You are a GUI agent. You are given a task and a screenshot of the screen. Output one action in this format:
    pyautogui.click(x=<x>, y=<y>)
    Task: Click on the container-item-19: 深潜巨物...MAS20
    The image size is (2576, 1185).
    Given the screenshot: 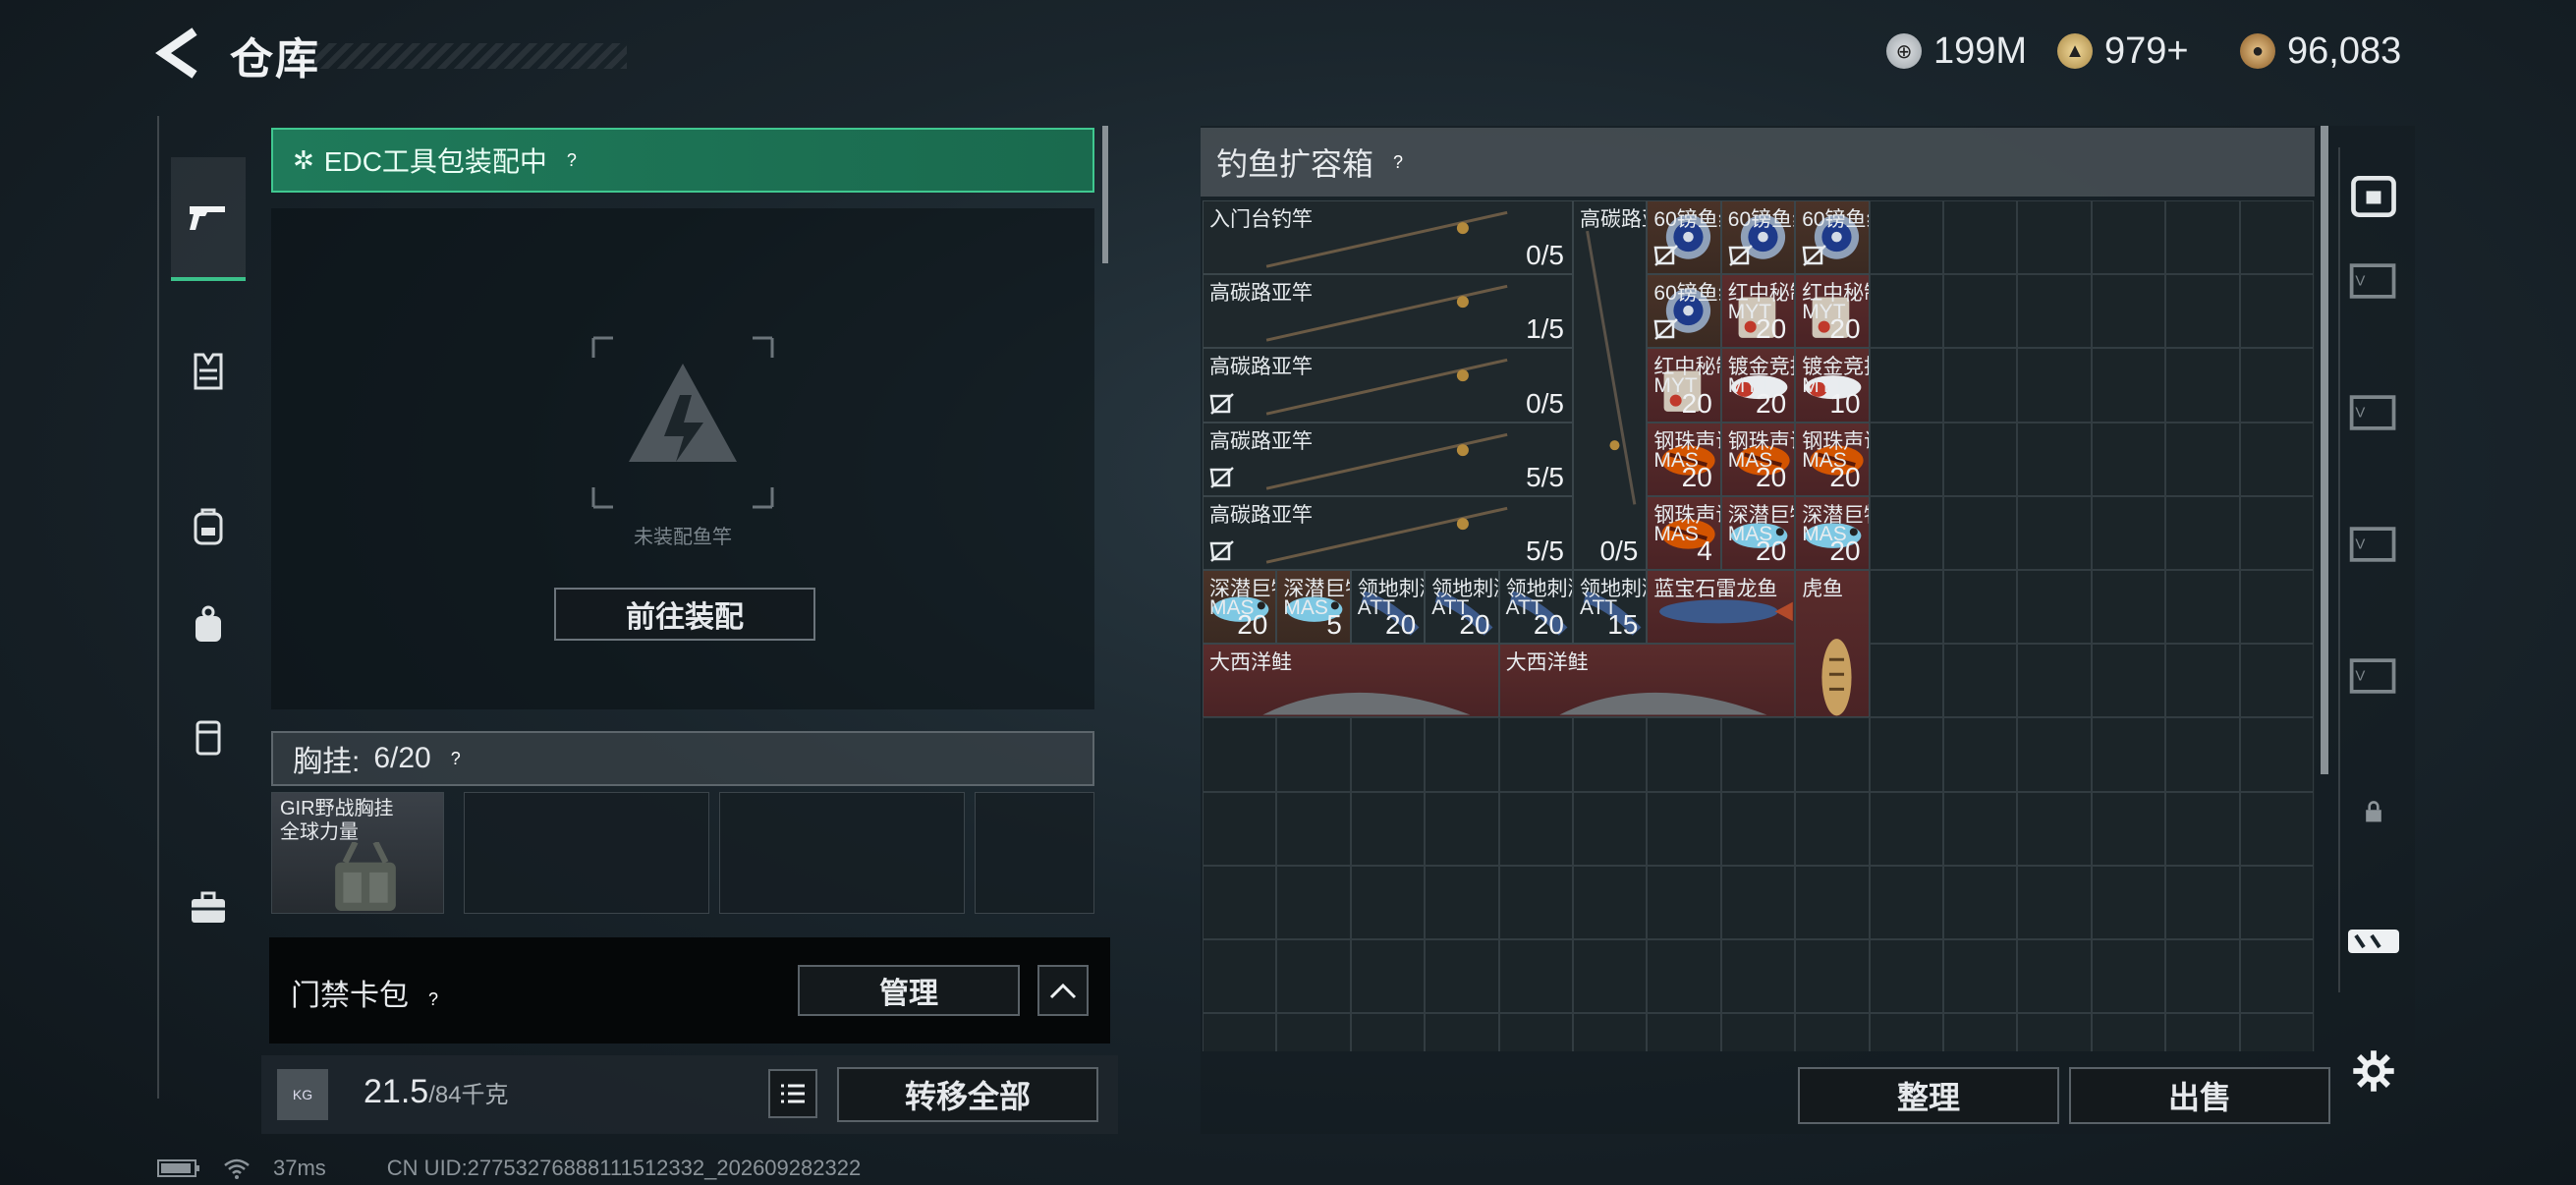 What is the action you would take?
    pyautogui.click(x=1758, y=532)
    